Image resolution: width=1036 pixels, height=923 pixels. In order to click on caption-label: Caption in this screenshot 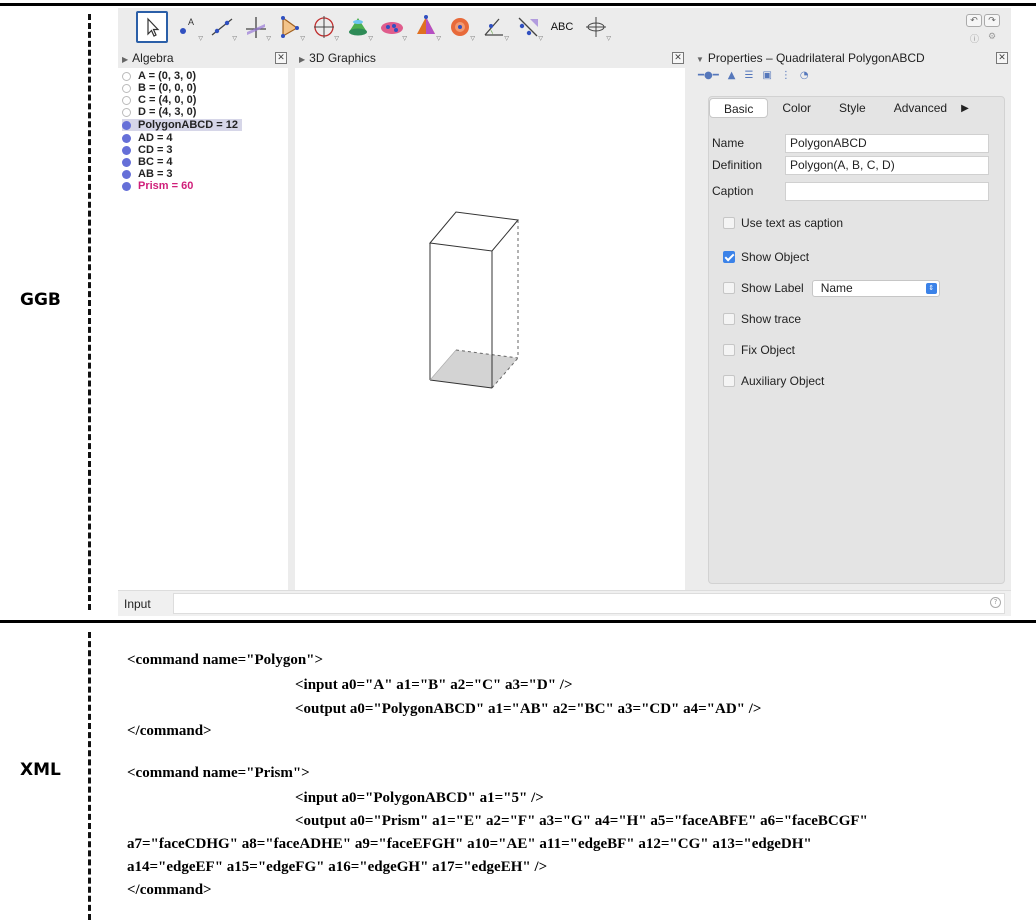, I will do `click(733, 191)`.